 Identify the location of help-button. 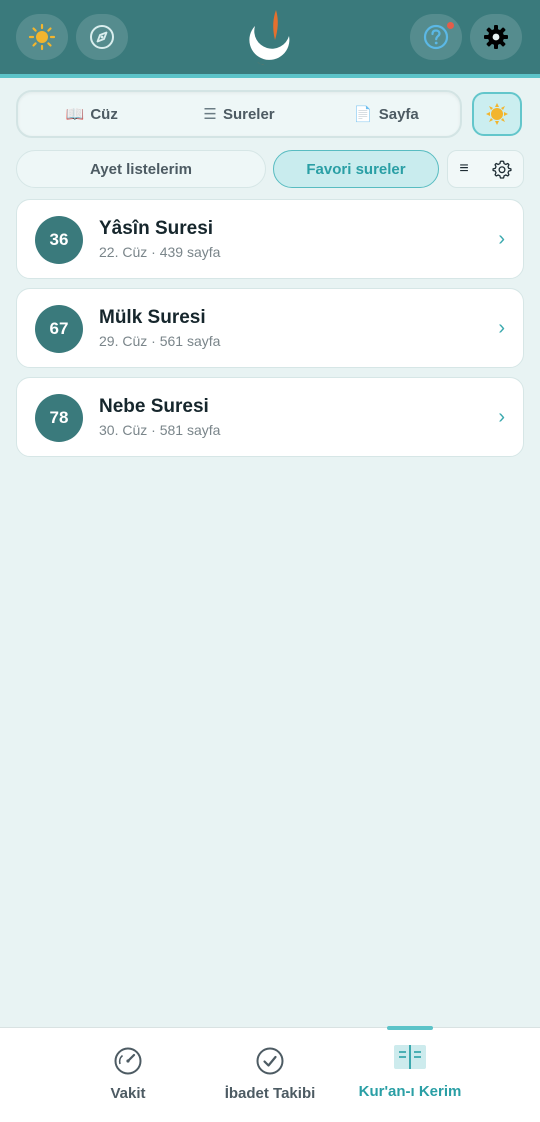
(436, 37).